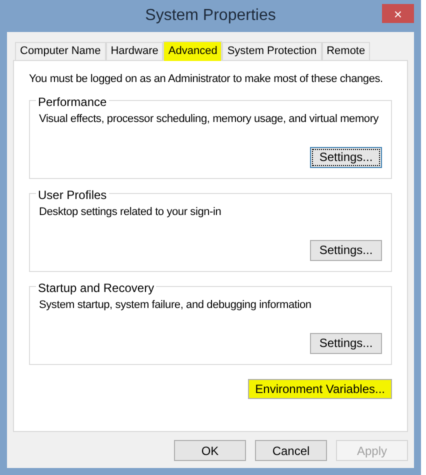 The width and height of the screenshot is (426, 475). What do you see at coordinates (135, 51) in the screenshot?
I see `tab: Hardware` at bounding box center [135, 51].